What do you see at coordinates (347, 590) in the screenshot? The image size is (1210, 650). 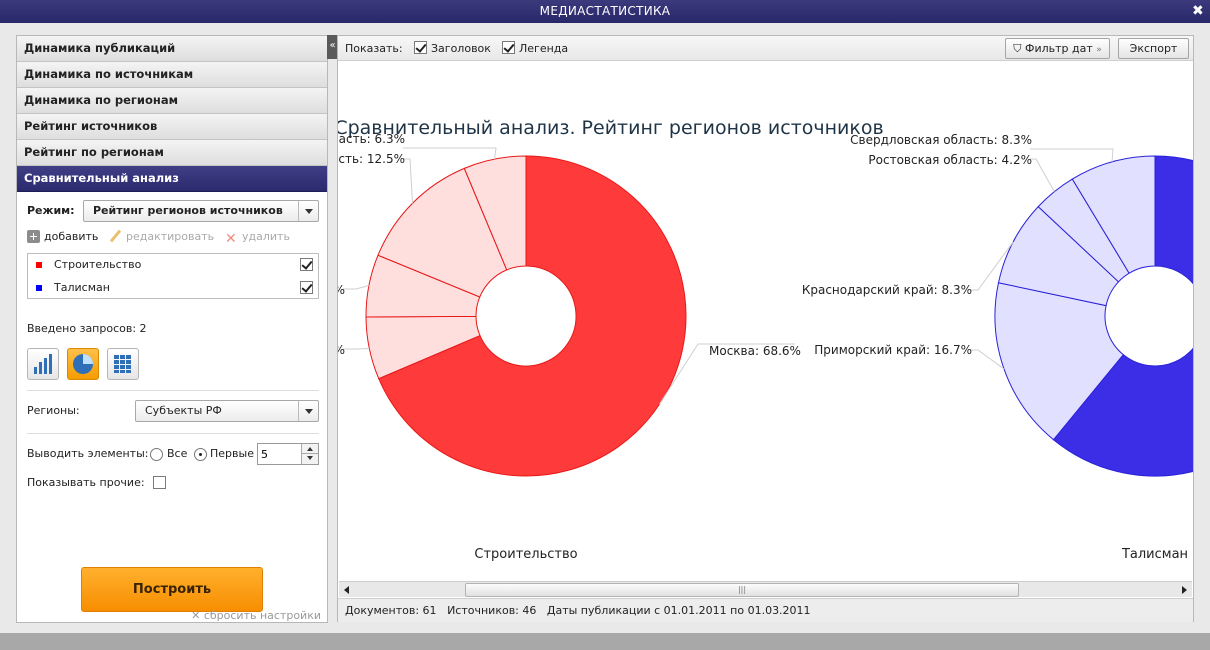 I see `scroll-left-icon` at bounding box center [347, 590].